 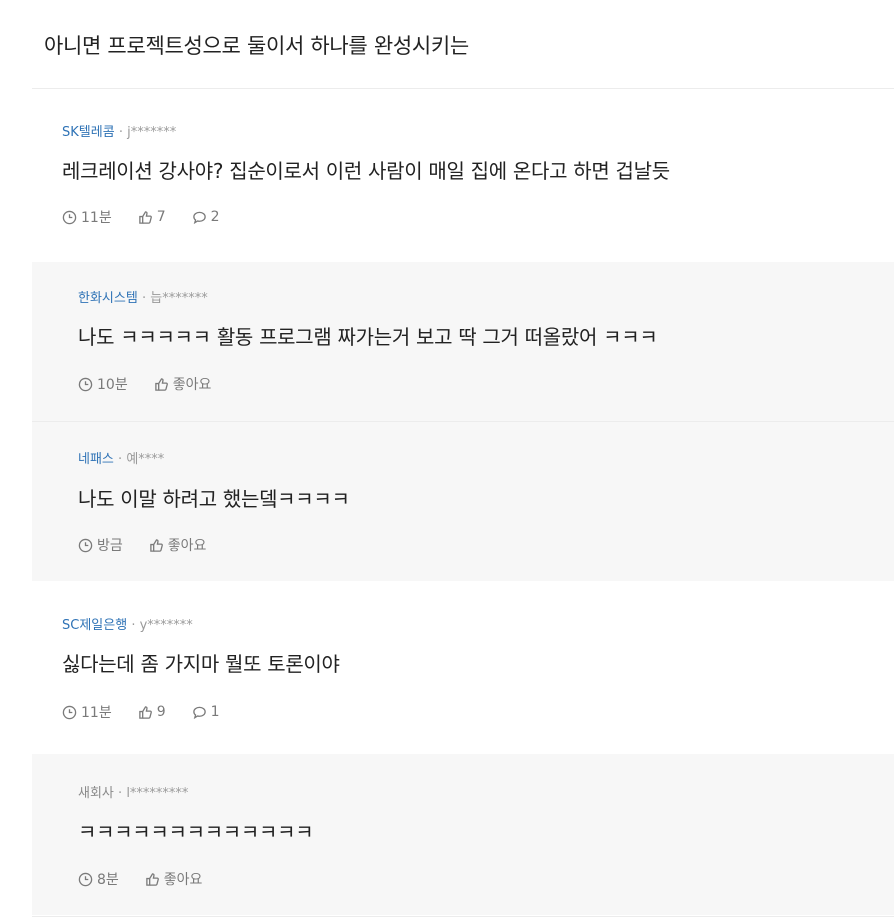 What do you see at coordinates (214, 499) in the screenshot?
I see `comment-body: 나도 이말 하려고 했는뎈ㅋㅋㅋㅋ` at bounding box center [214, 499].